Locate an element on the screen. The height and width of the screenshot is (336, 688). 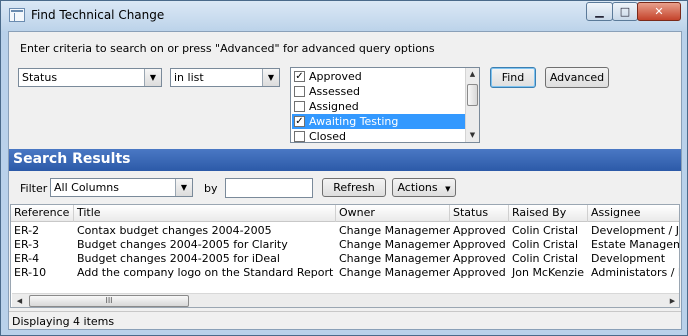
field-dropdown: Status ▼ is located at coordinates (90, 77).